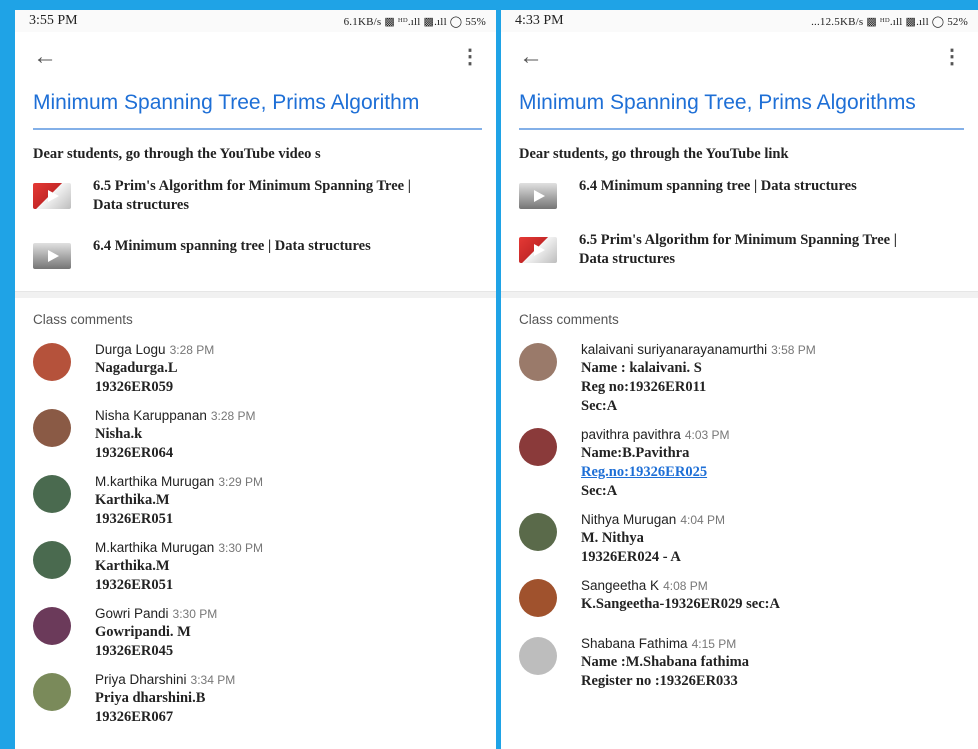  I want to click on comment-line: M. Nithya, so click(612, 538).